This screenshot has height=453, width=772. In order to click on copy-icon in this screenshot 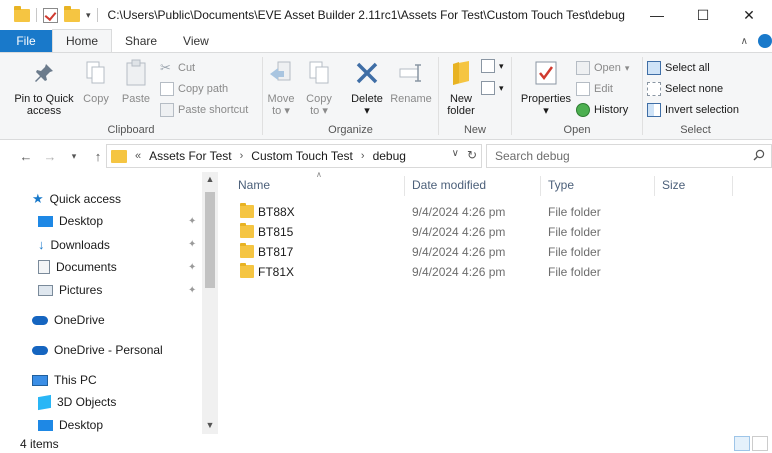, I will do `click(96, 73)`.